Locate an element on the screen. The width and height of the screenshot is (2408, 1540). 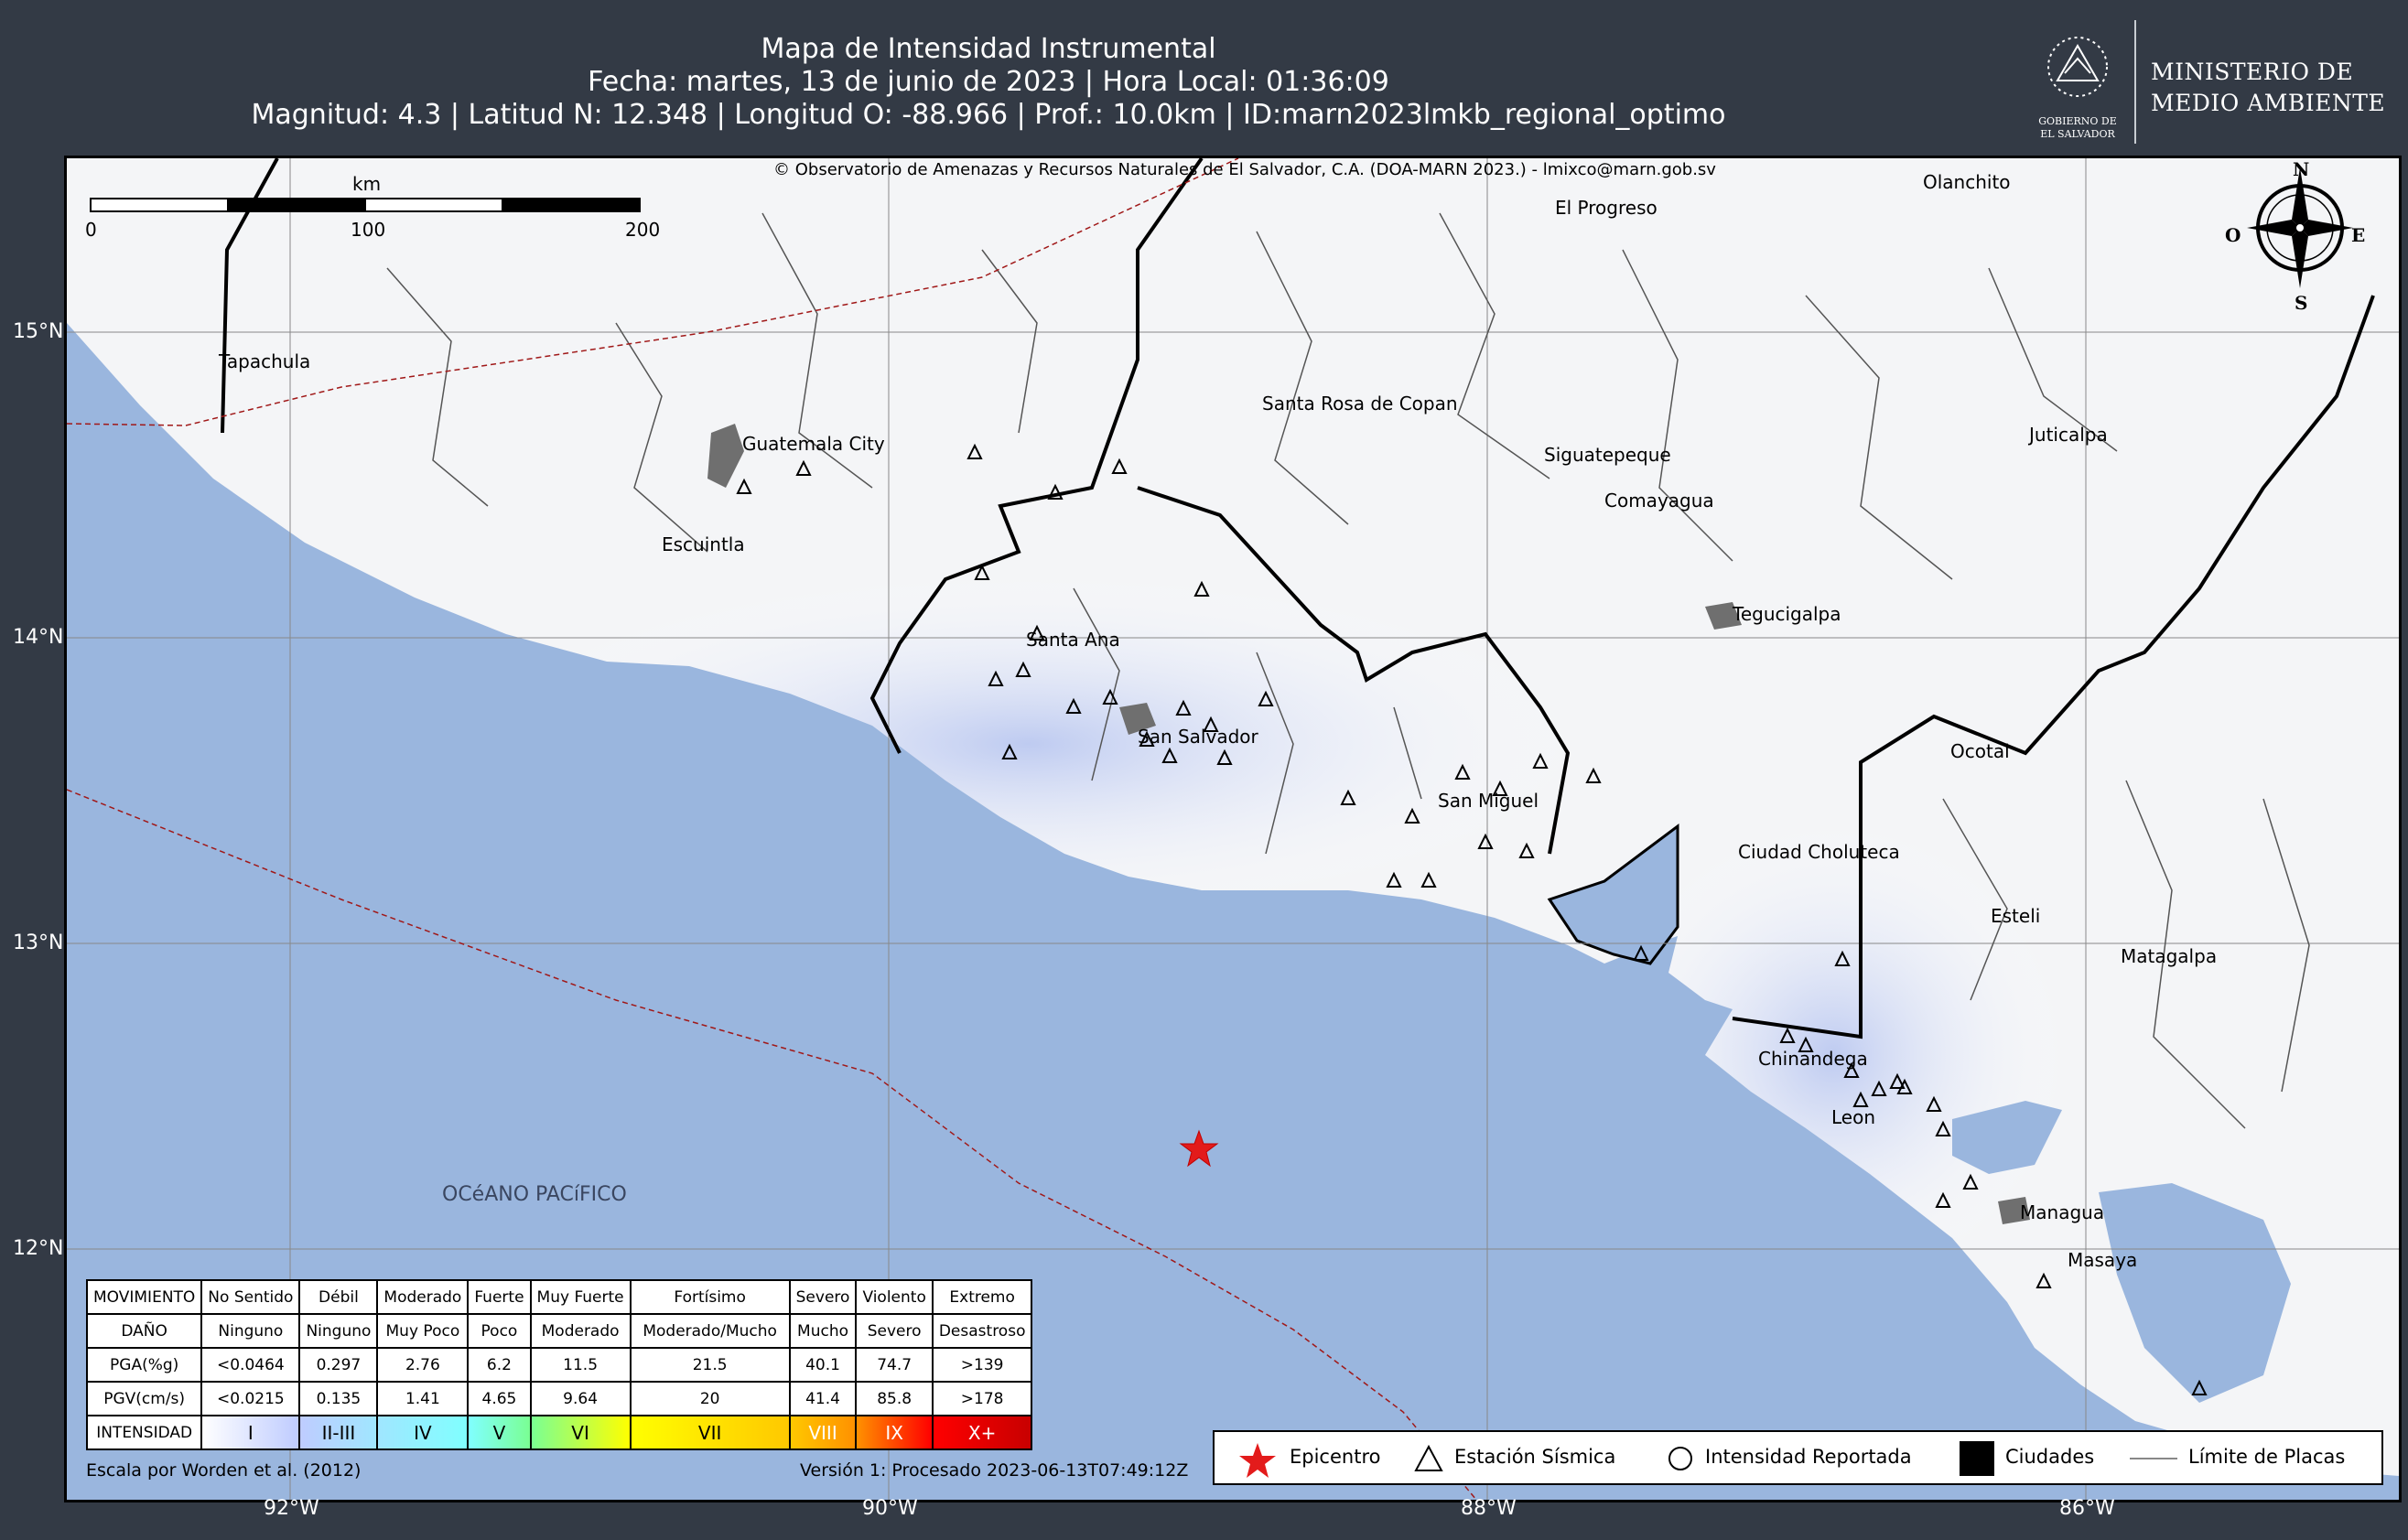
legend-cell: 20 is located at coordinates (710, 1398).